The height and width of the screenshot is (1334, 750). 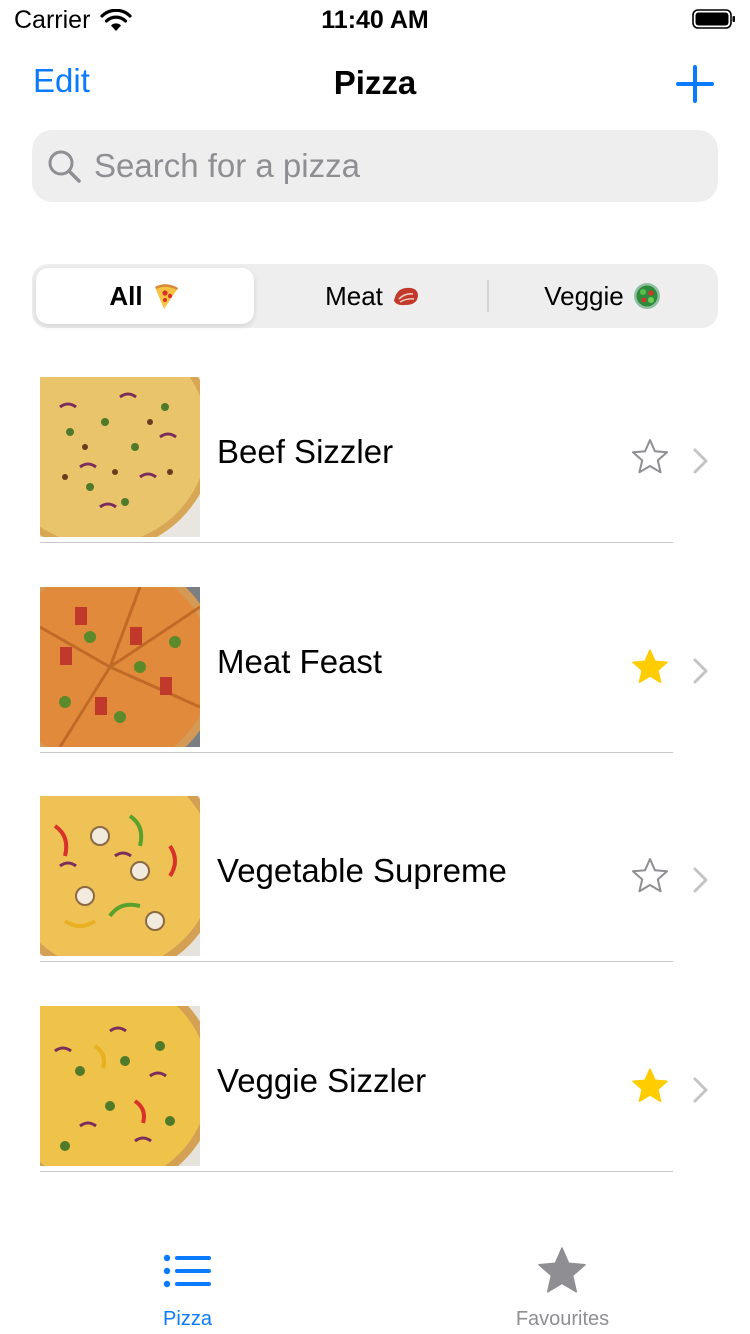 I want to click on list-icon, so click(x=187, y=1271).